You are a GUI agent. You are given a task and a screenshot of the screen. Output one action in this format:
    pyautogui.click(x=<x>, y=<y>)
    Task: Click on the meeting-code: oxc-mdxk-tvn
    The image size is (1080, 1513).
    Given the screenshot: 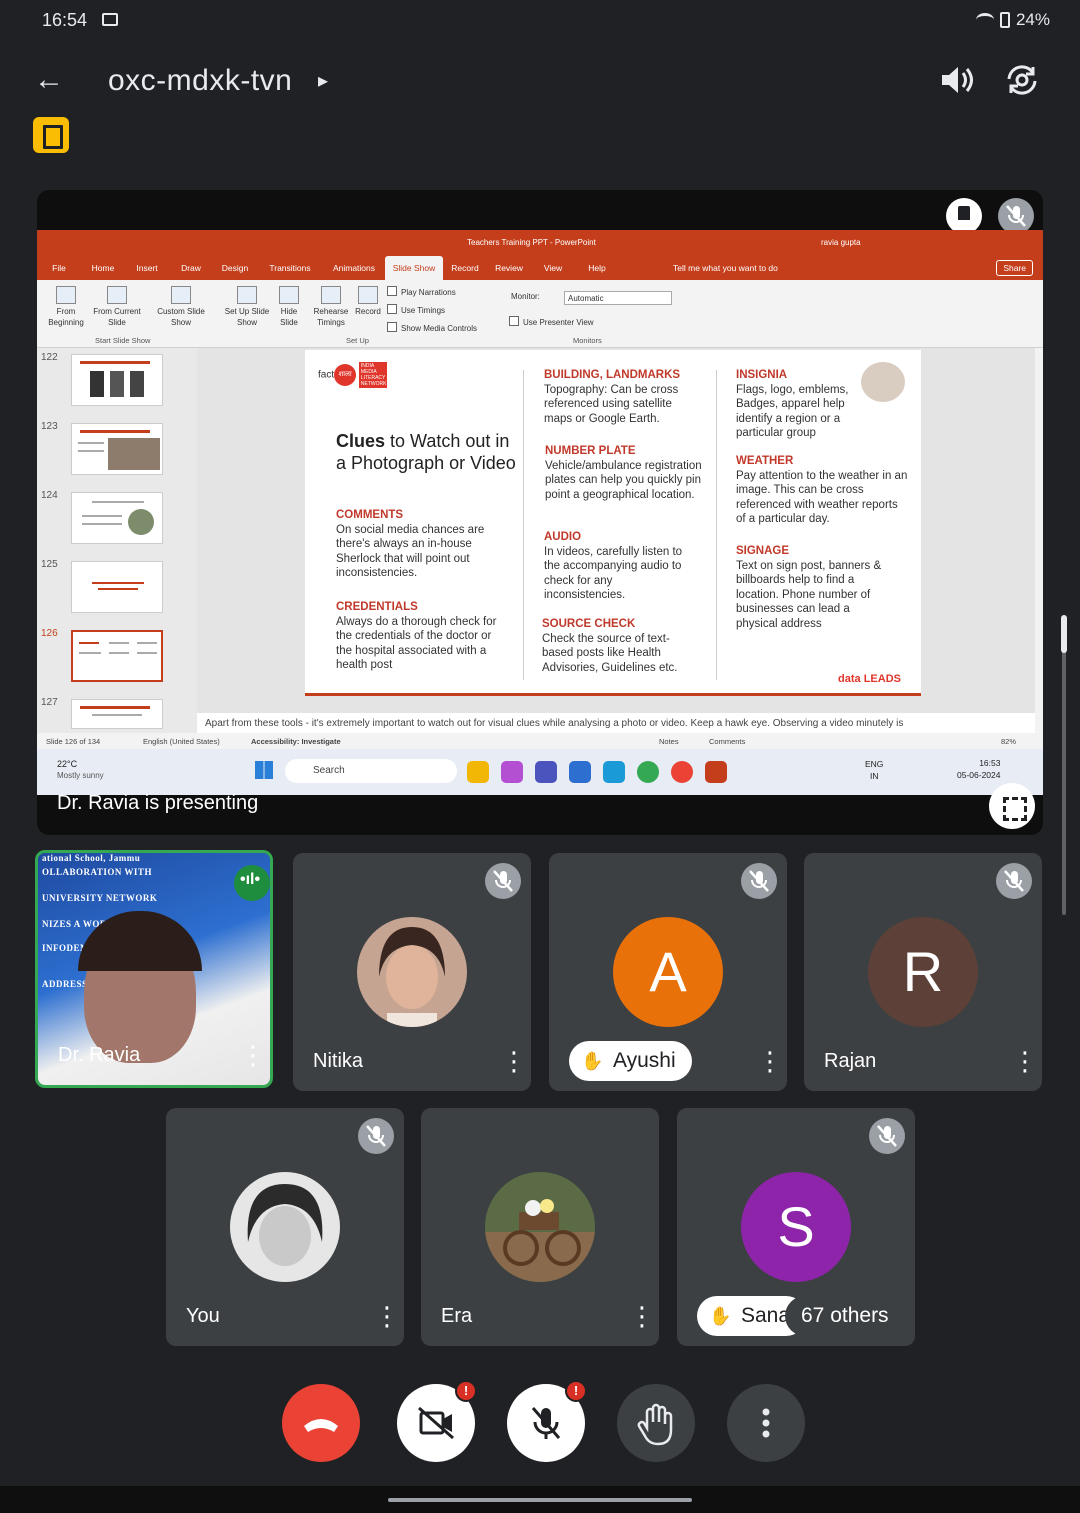 What is the action you would take?
    pyautogui.click(x=200, y=81)
    